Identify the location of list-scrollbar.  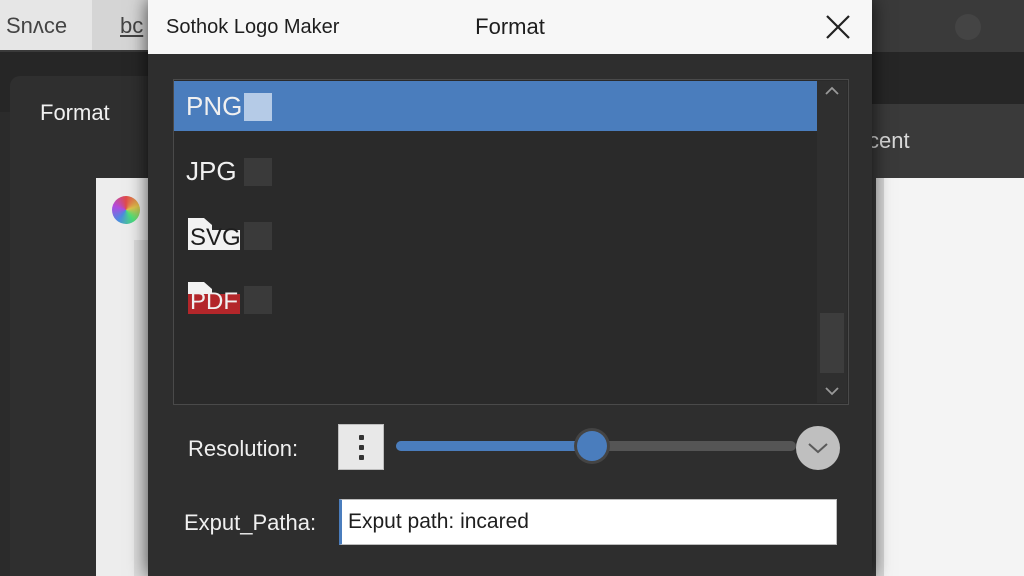
(832, 242).